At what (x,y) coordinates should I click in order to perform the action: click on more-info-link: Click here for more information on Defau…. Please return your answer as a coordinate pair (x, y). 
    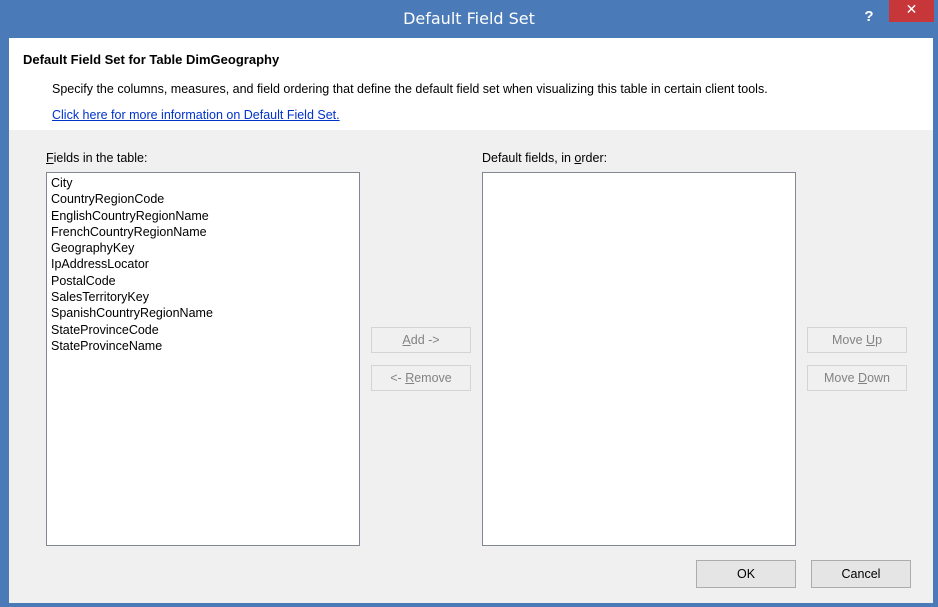
    Looking at the image, I should click on (196, 115).